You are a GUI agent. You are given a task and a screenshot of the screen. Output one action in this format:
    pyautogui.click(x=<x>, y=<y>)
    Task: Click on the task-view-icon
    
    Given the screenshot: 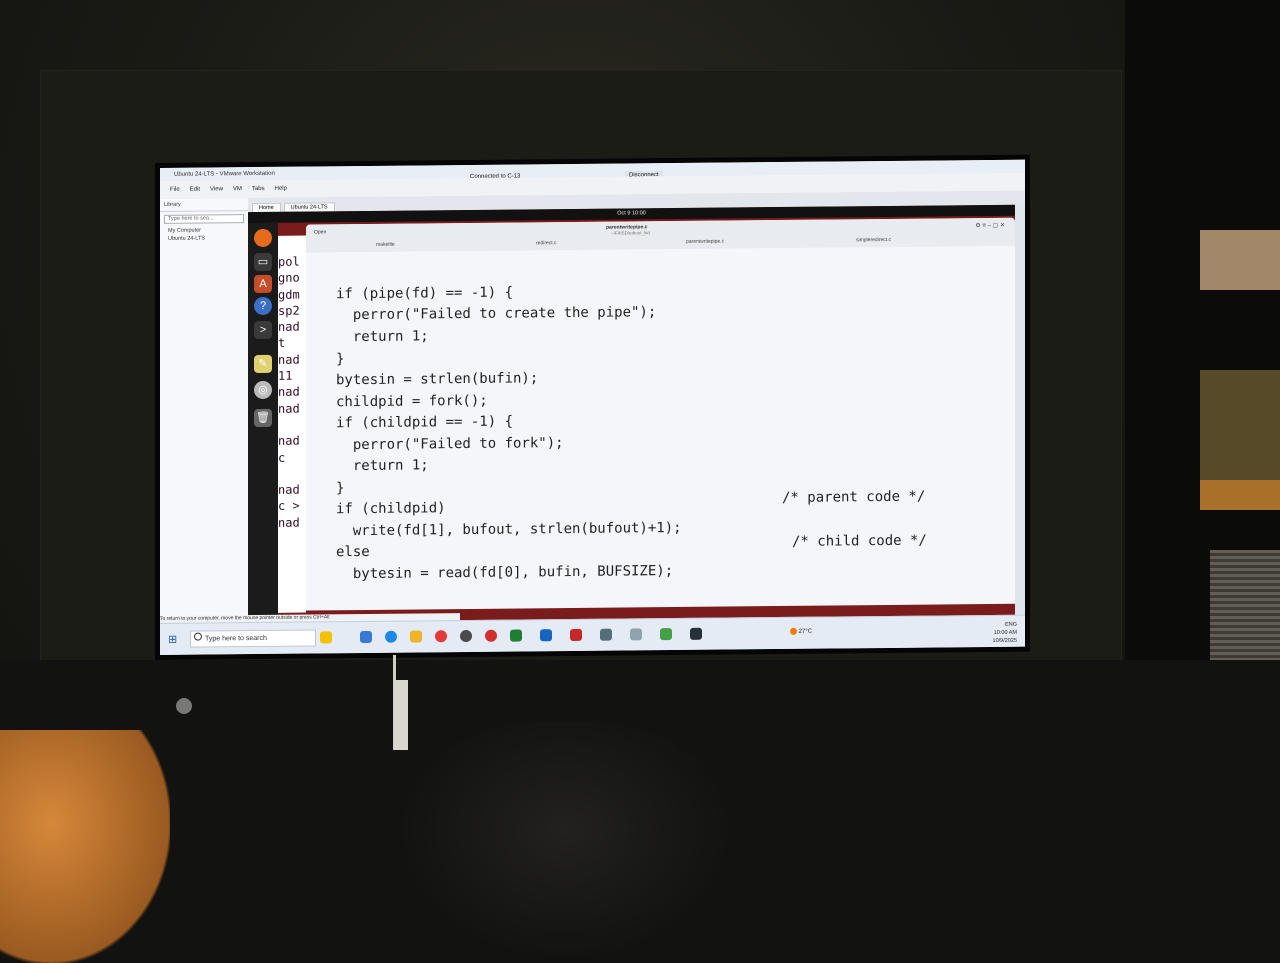 What is the action you would take?
    pyautogui.click(x=366, y=637)
    